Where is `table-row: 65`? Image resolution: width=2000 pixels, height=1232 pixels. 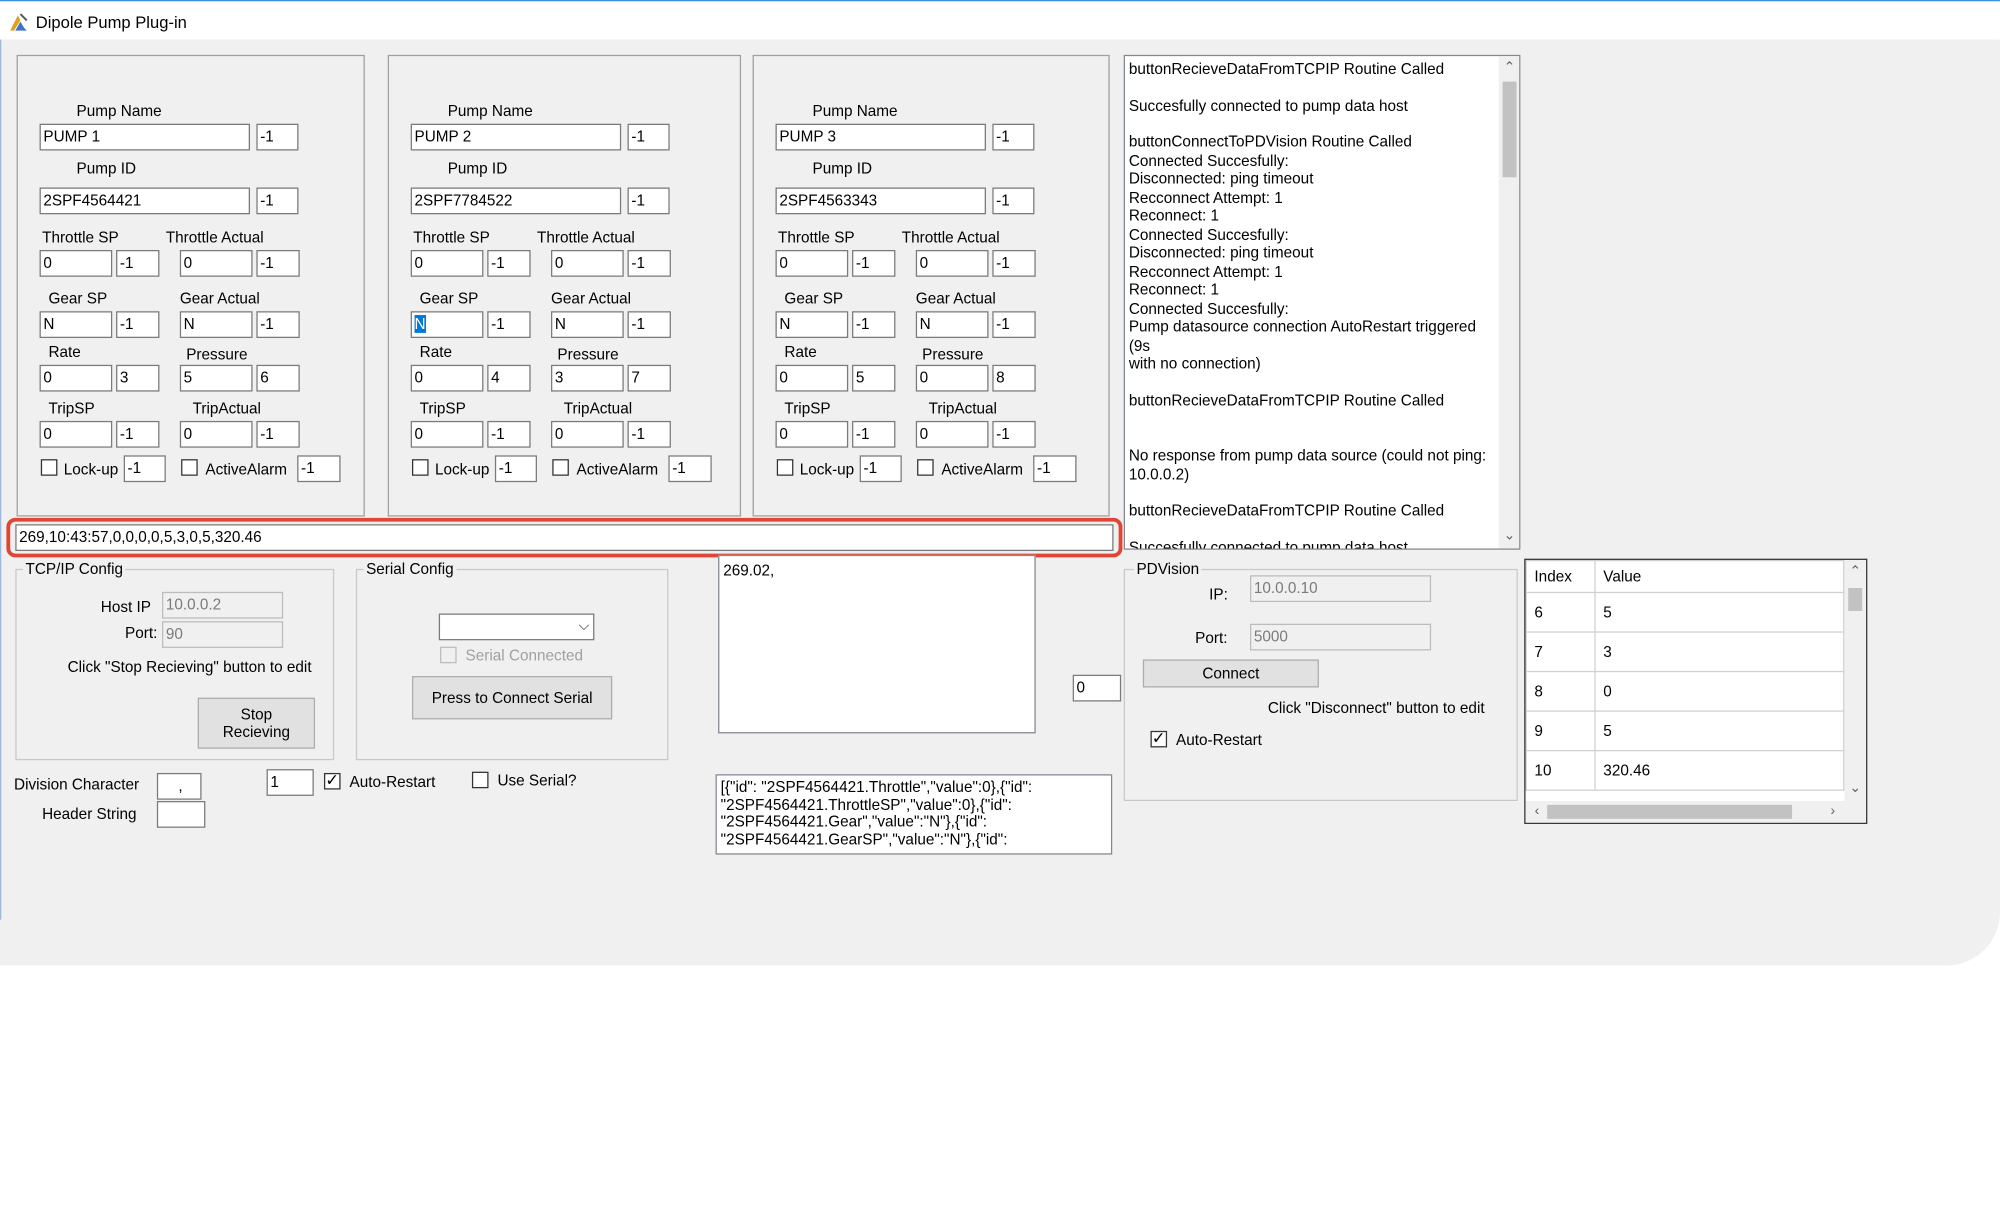 table-row: 65 is located at coordinates (1685, 612).